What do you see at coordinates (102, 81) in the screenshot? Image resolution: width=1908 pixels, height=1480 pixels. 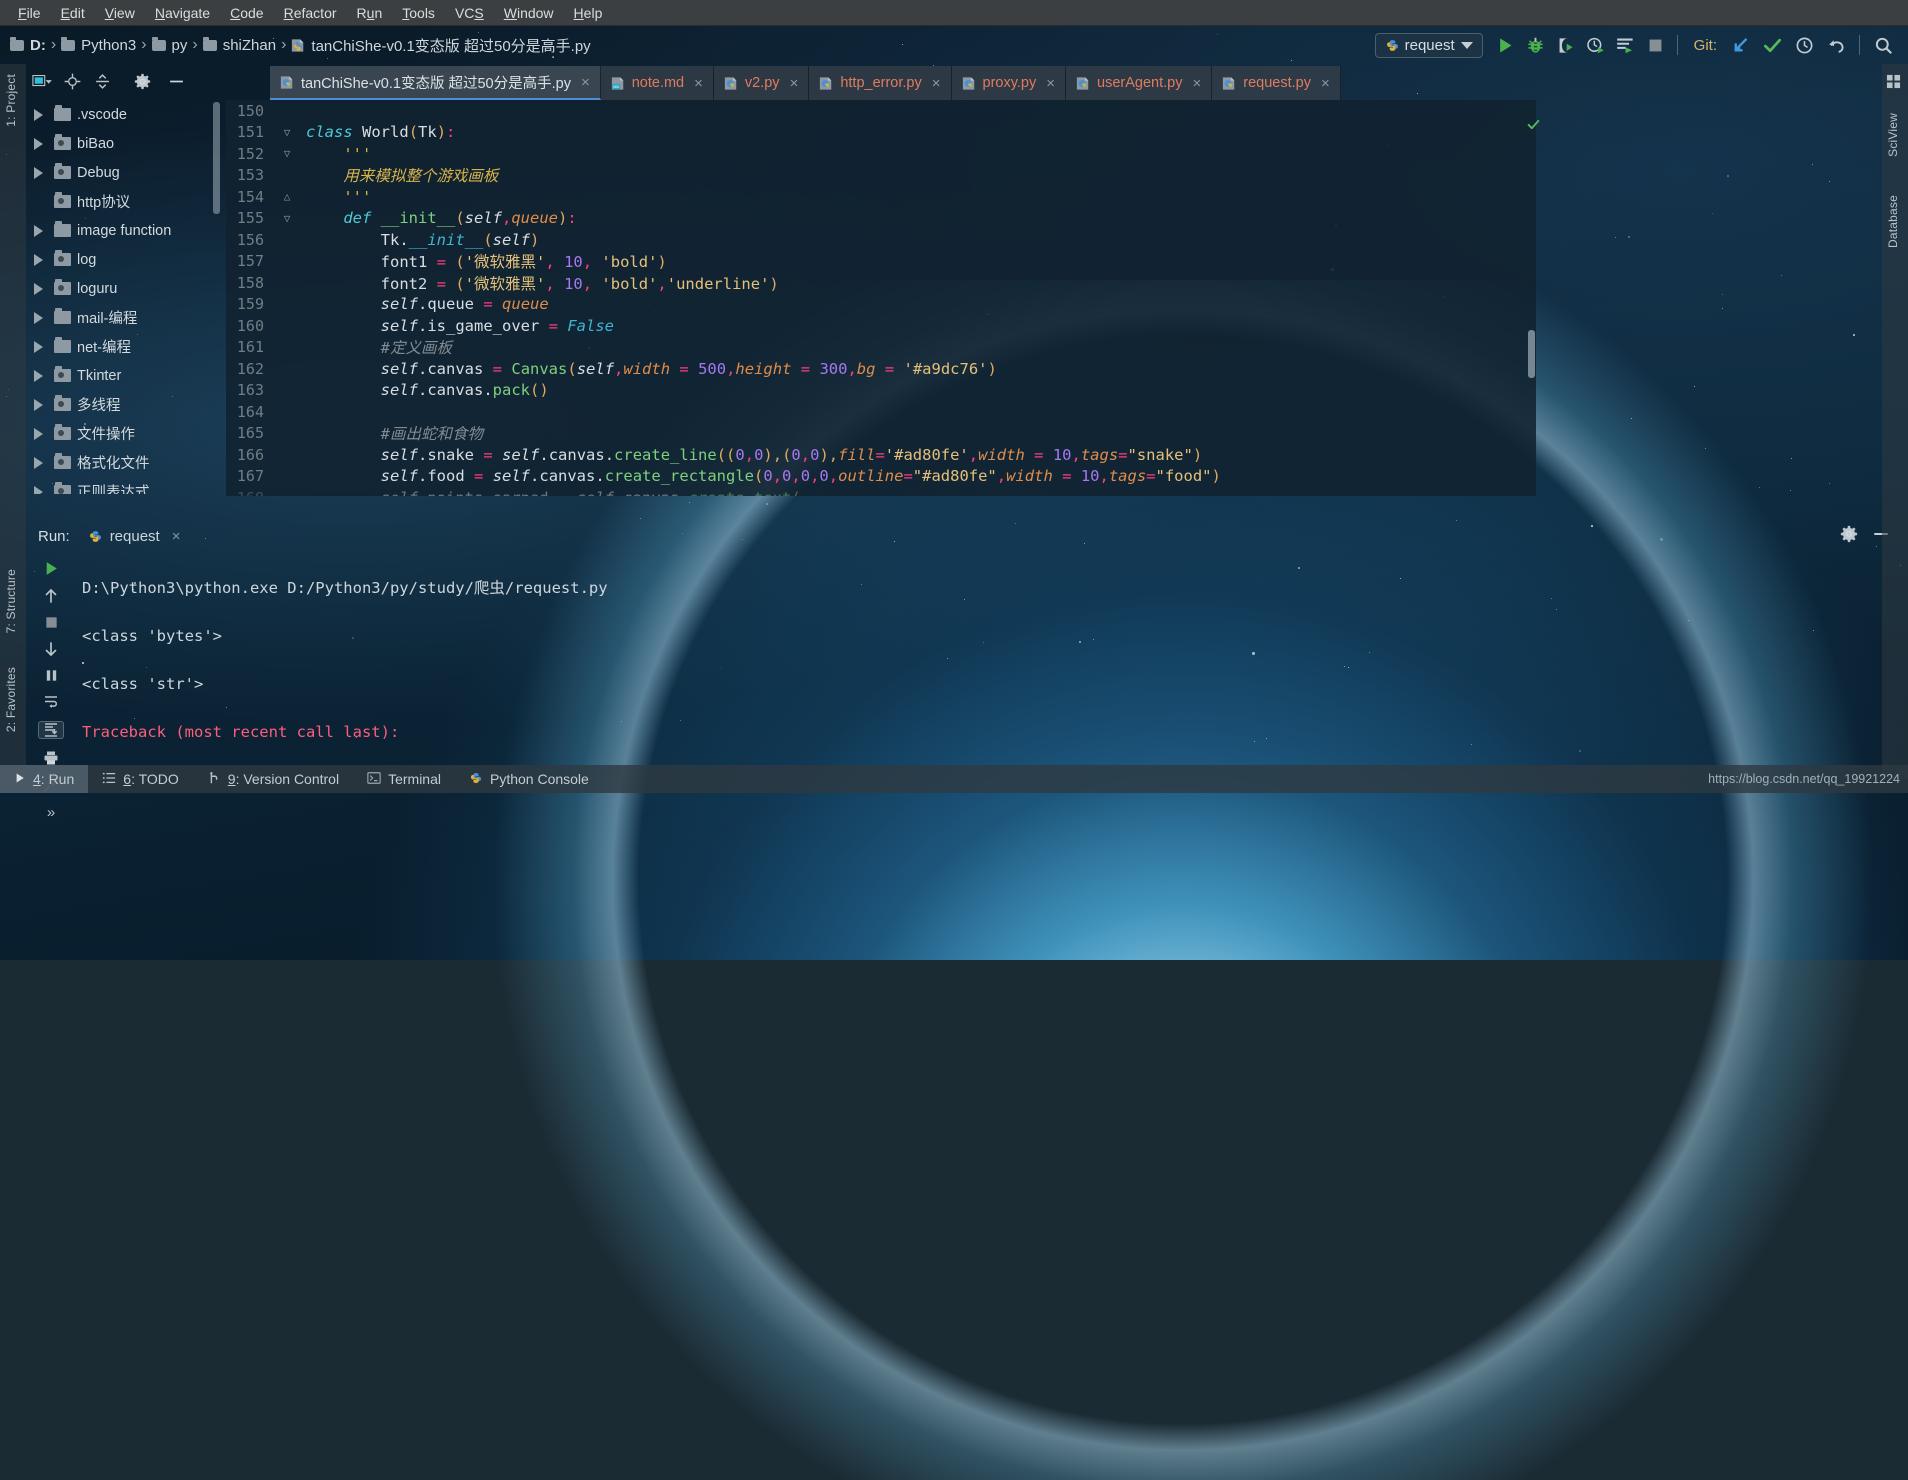 I see `collapse-icon` at bounding box center [102, 81].